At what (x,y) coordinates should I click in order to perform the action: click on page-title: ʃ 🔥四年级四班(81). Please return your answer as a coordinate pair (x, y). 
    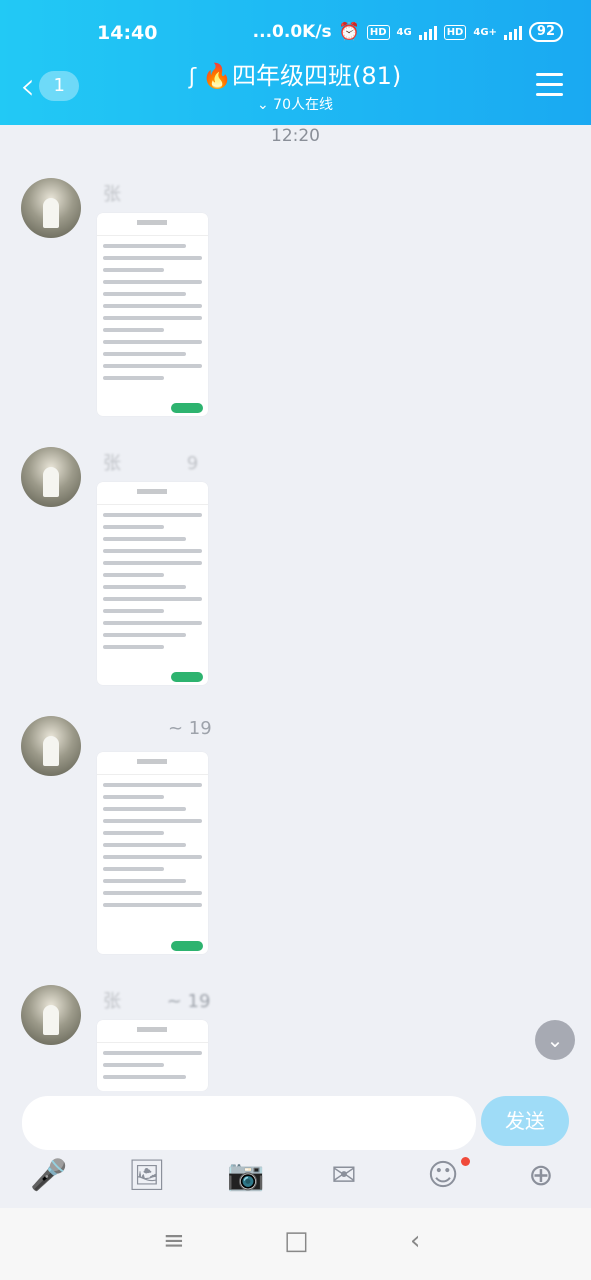
    Looking at the image, I should click on (295, 77).